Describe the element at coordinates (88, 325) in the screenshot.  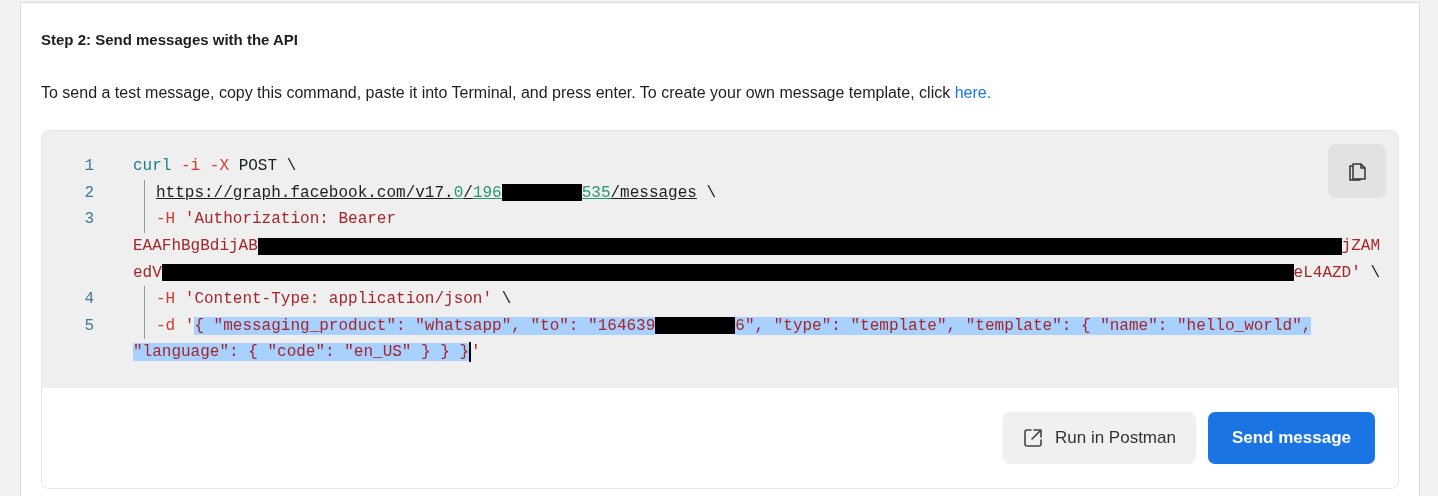
I see `line-number: 5` at that location.